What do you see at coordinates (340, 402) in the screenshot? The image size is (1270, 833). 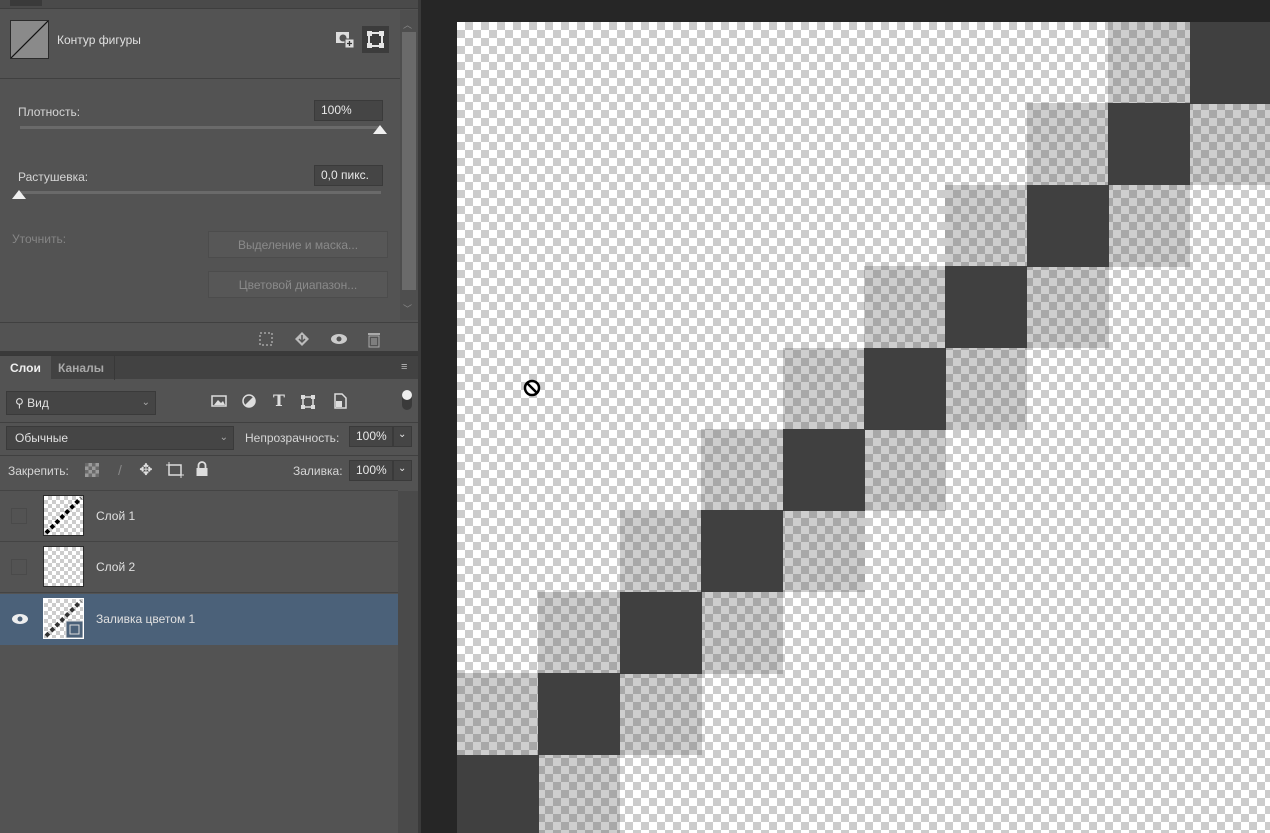 I see `filter-smart-object-icon` at bounding box center [340, 402].